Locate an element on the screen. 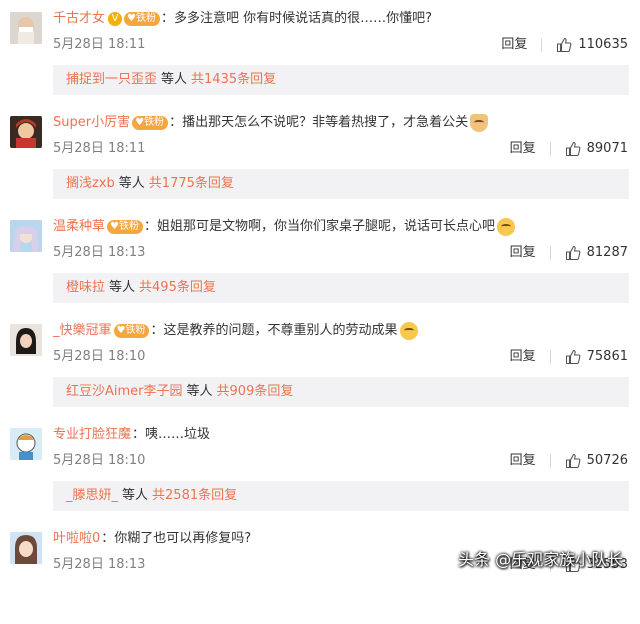 The width and height of the screenshot is (640, 624). total-replies-link: 共909条回复 is located at coordinates (255, 391).